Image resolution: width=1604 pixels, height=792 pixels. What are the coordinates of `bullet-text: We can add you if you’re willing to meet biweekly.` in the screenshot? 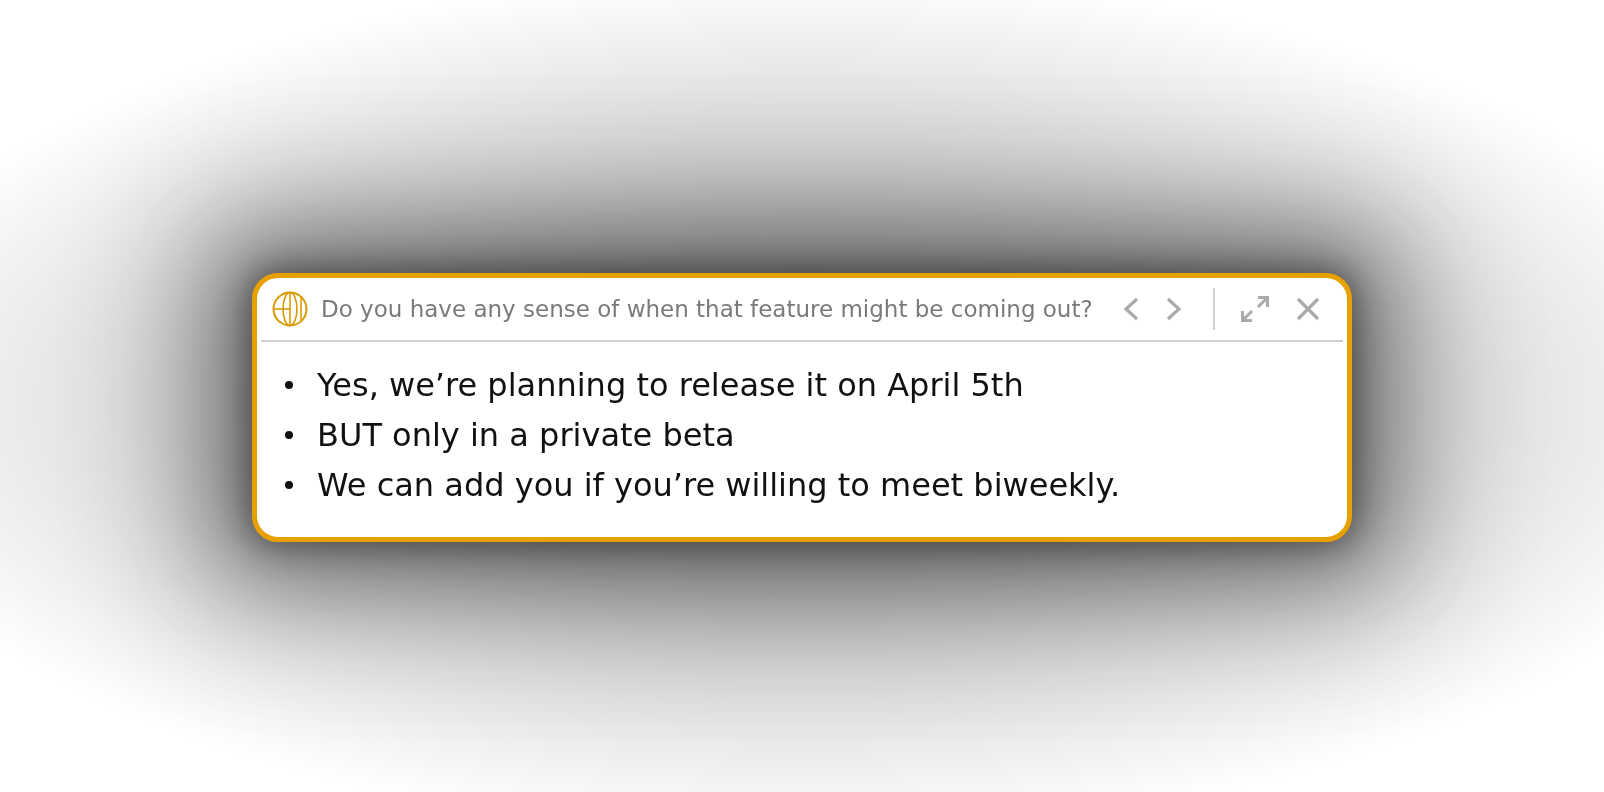 It's located at (719, 484).